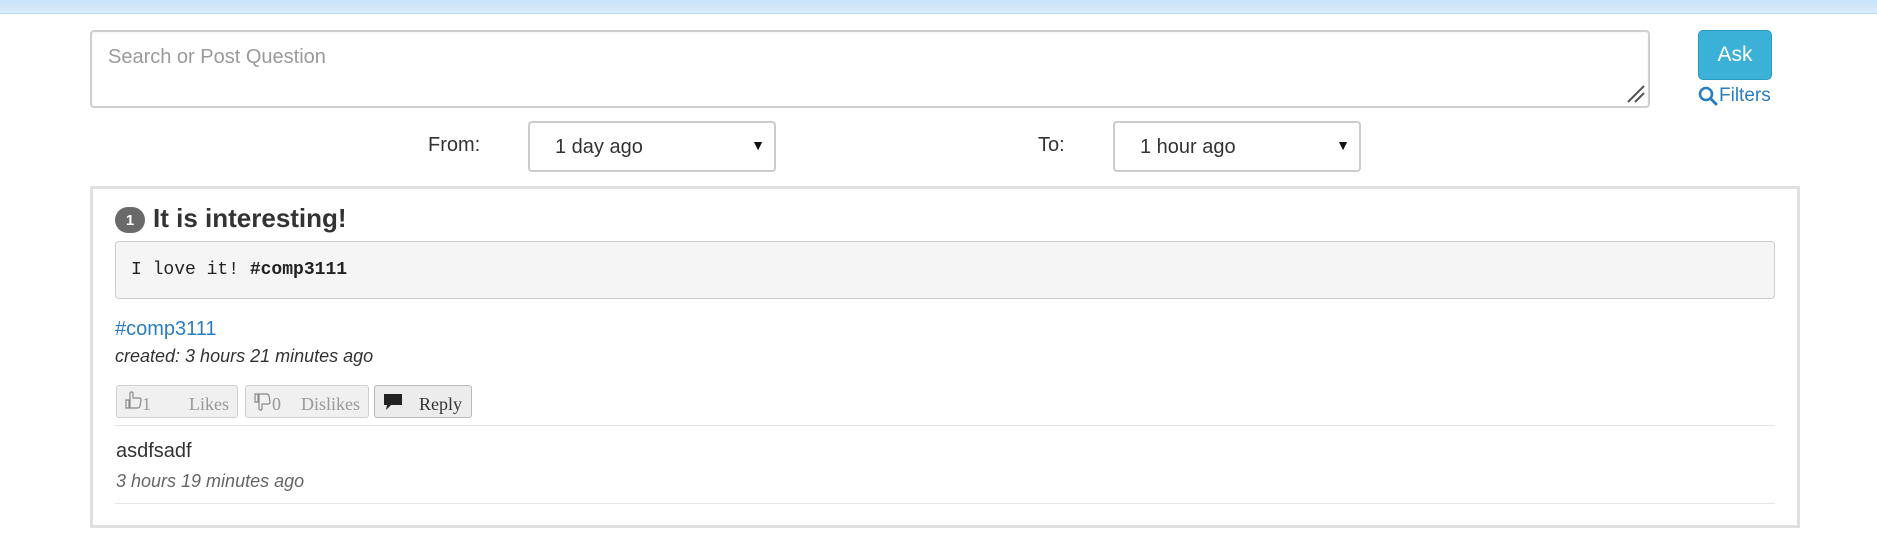  I want to click on filters-link: Filters, so click(1734, 96).